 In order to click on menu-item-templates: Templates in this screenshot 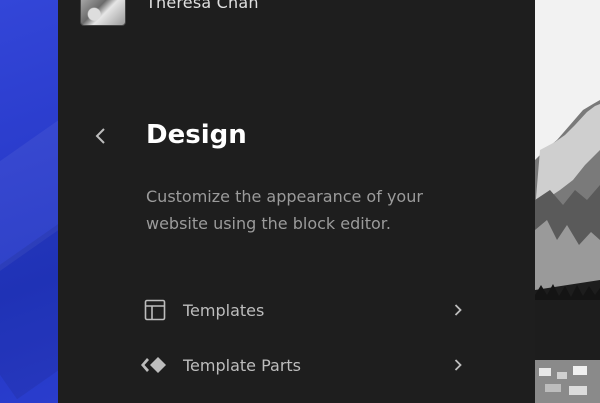, I will do `click(303, 310)`.